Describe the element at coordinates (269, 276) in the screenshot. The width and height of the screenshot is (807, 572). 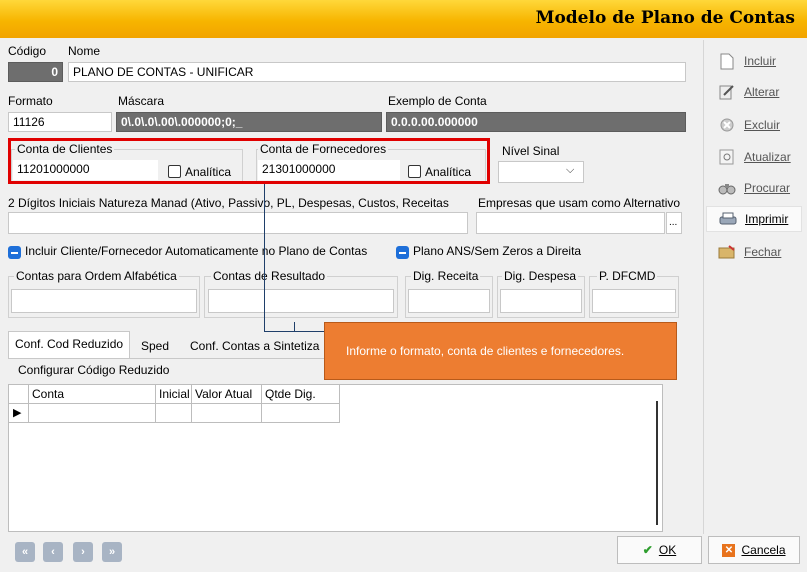
I see `resultado-label: Contas de Resultado` at that location.